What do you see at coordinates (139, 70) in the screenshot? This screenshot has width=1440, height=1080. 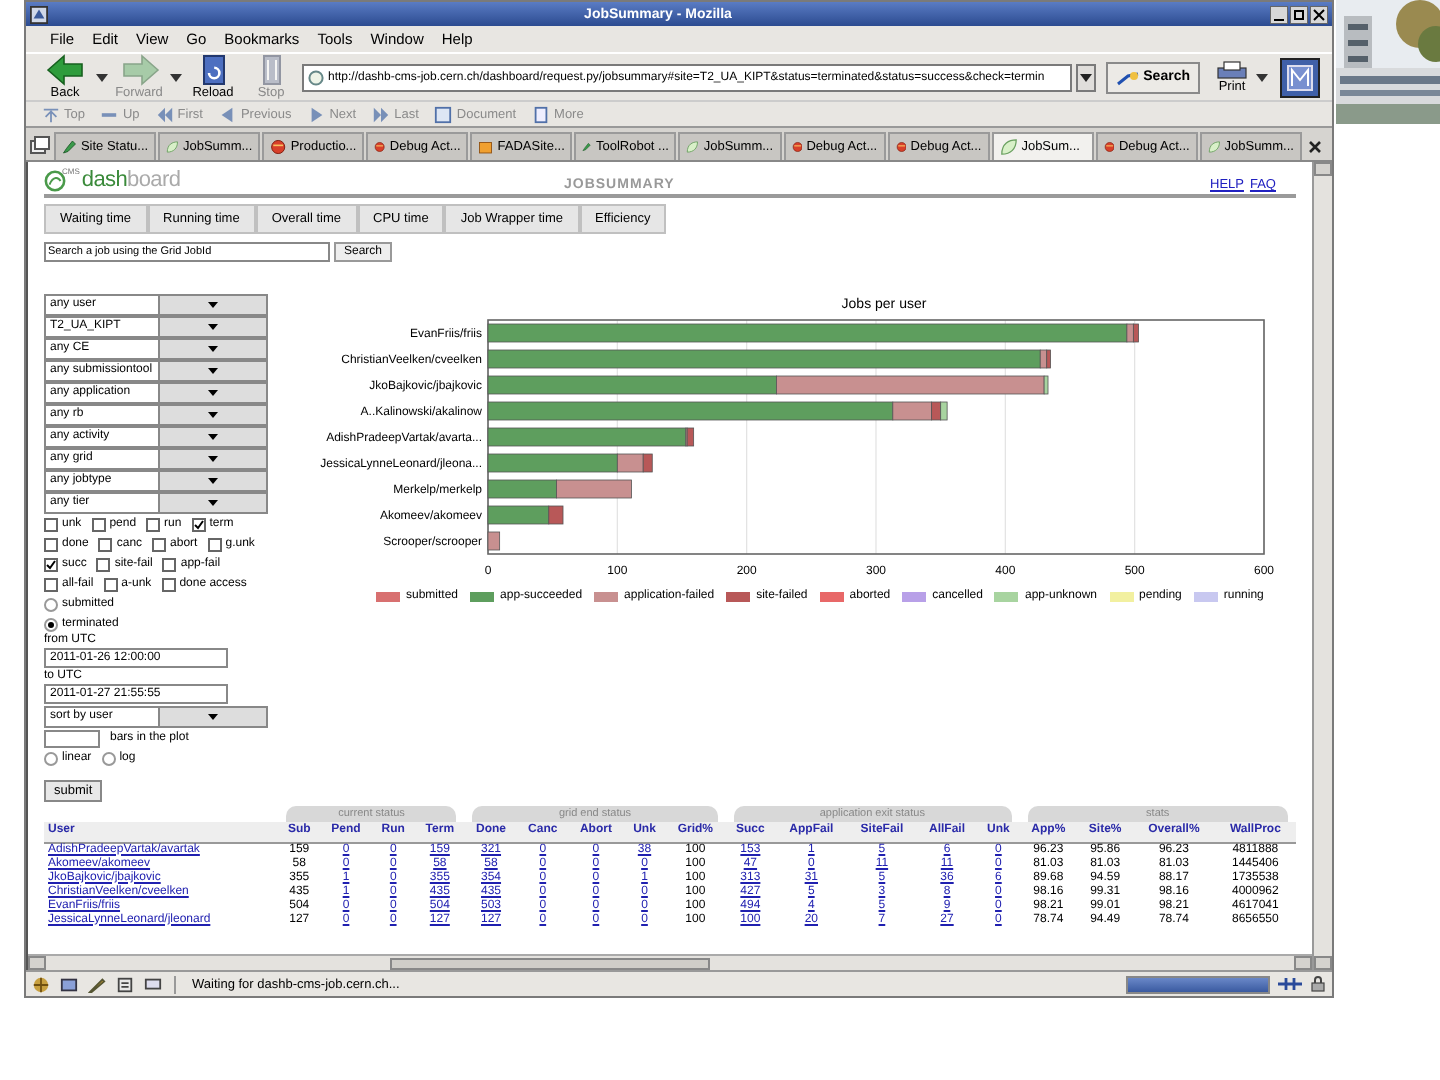 I see `forward-arrow-icon` at bounding box center [139, 70].